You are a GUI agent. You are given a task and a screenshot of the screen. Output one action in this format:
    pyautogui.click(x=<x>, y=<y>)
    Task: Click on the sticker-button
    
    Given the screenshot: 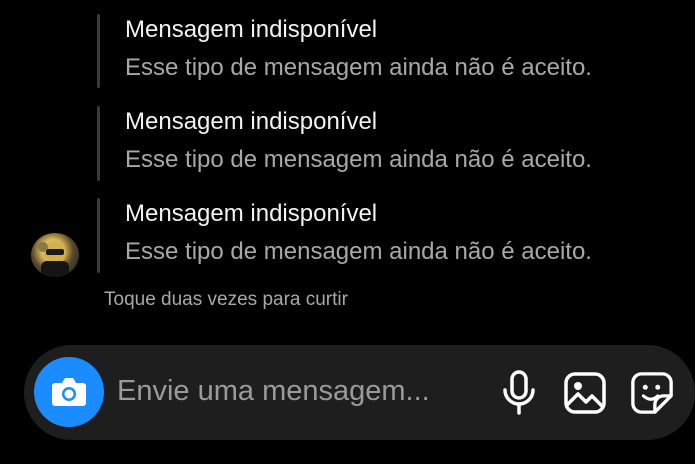 What is the action you would take?
    pyautogui.click(x=652, y=393)
    